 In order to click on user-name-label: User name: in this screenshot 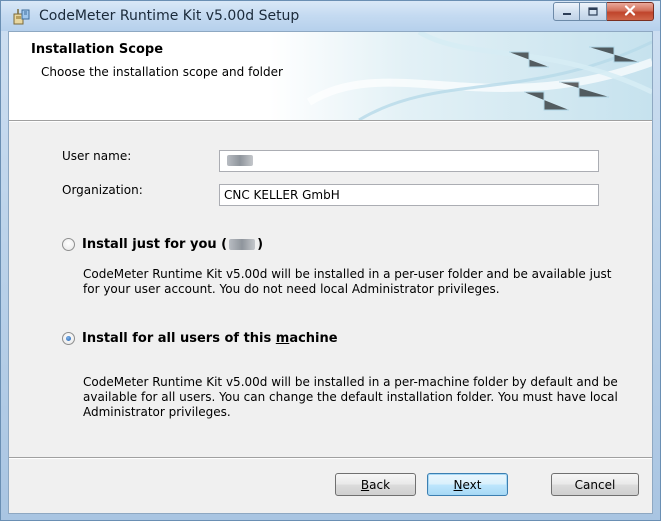, I will do `click(97, 156)`.